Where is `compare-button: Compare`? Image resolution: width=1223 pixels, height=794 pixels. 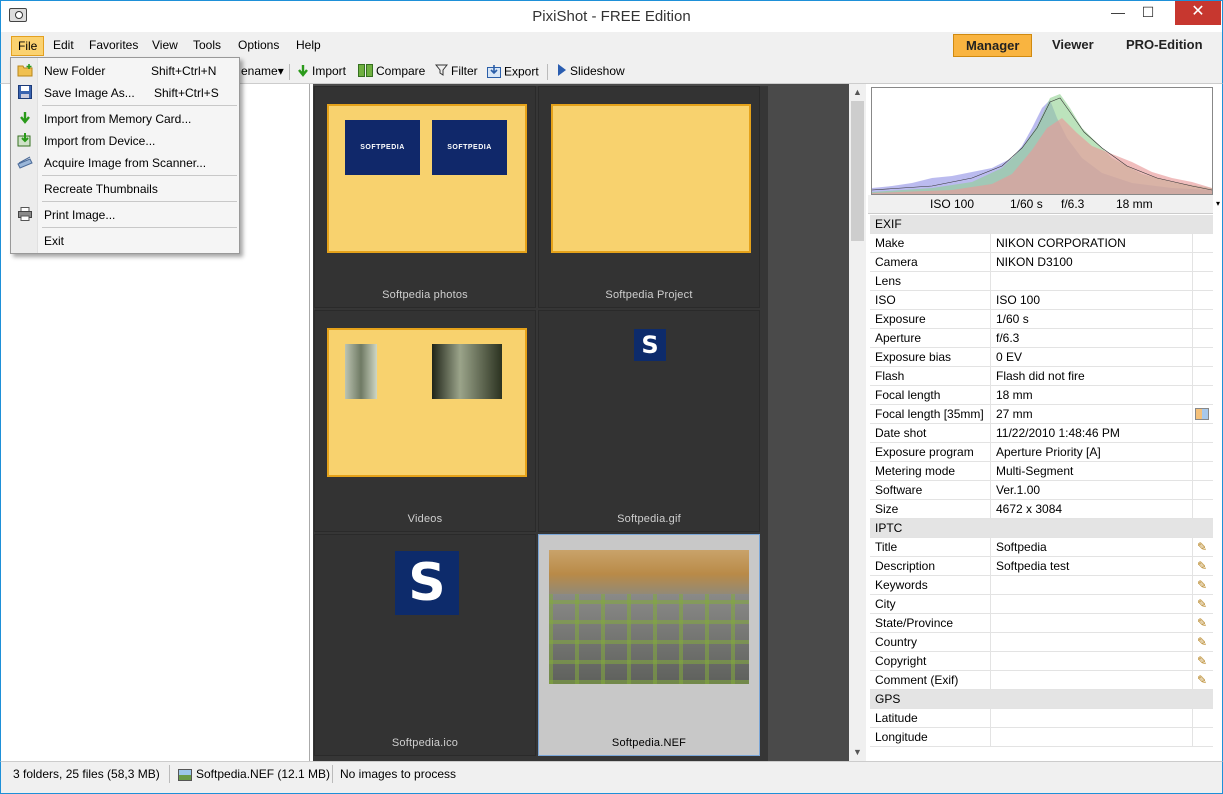
compare-button: Compare is located at coordinates (391, 72).